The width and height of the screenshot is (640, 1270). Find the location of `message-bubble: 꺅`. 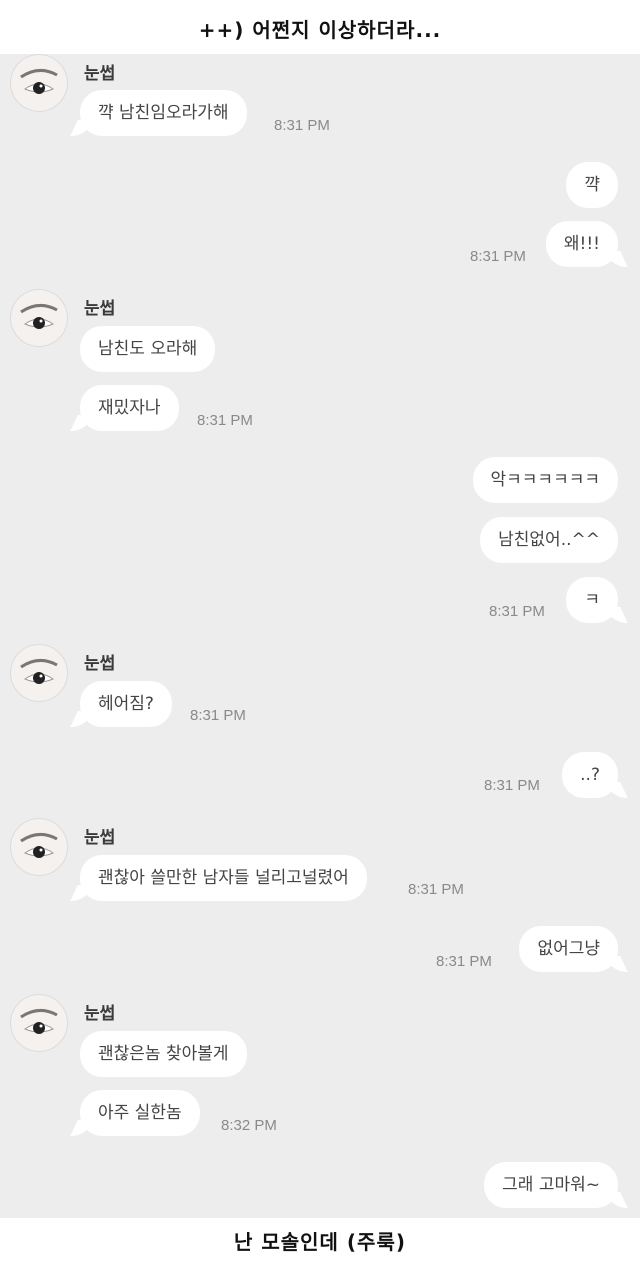

message-bubble: 꺅 is located at coordinates (592, 185).